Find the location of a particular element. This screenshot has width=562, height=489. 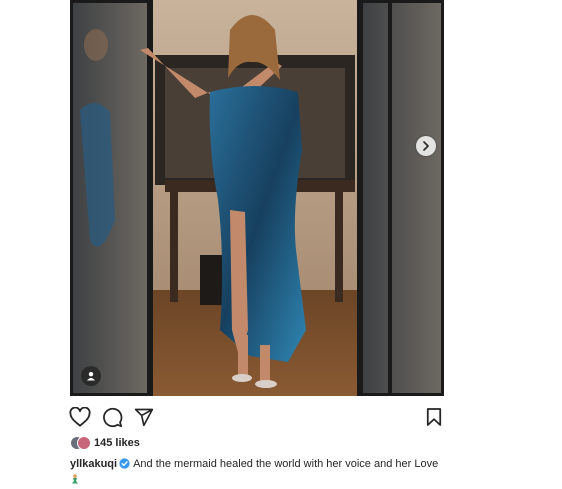

next-photo-button is located at coordinates (426, 146).